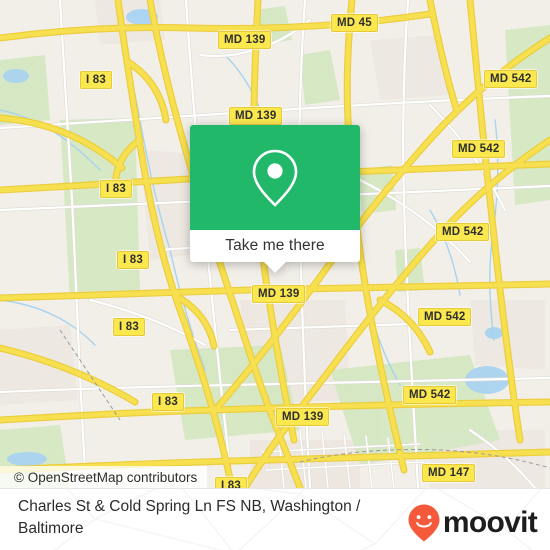  I want to click on road-shield: MD 147, so click(449, 473).